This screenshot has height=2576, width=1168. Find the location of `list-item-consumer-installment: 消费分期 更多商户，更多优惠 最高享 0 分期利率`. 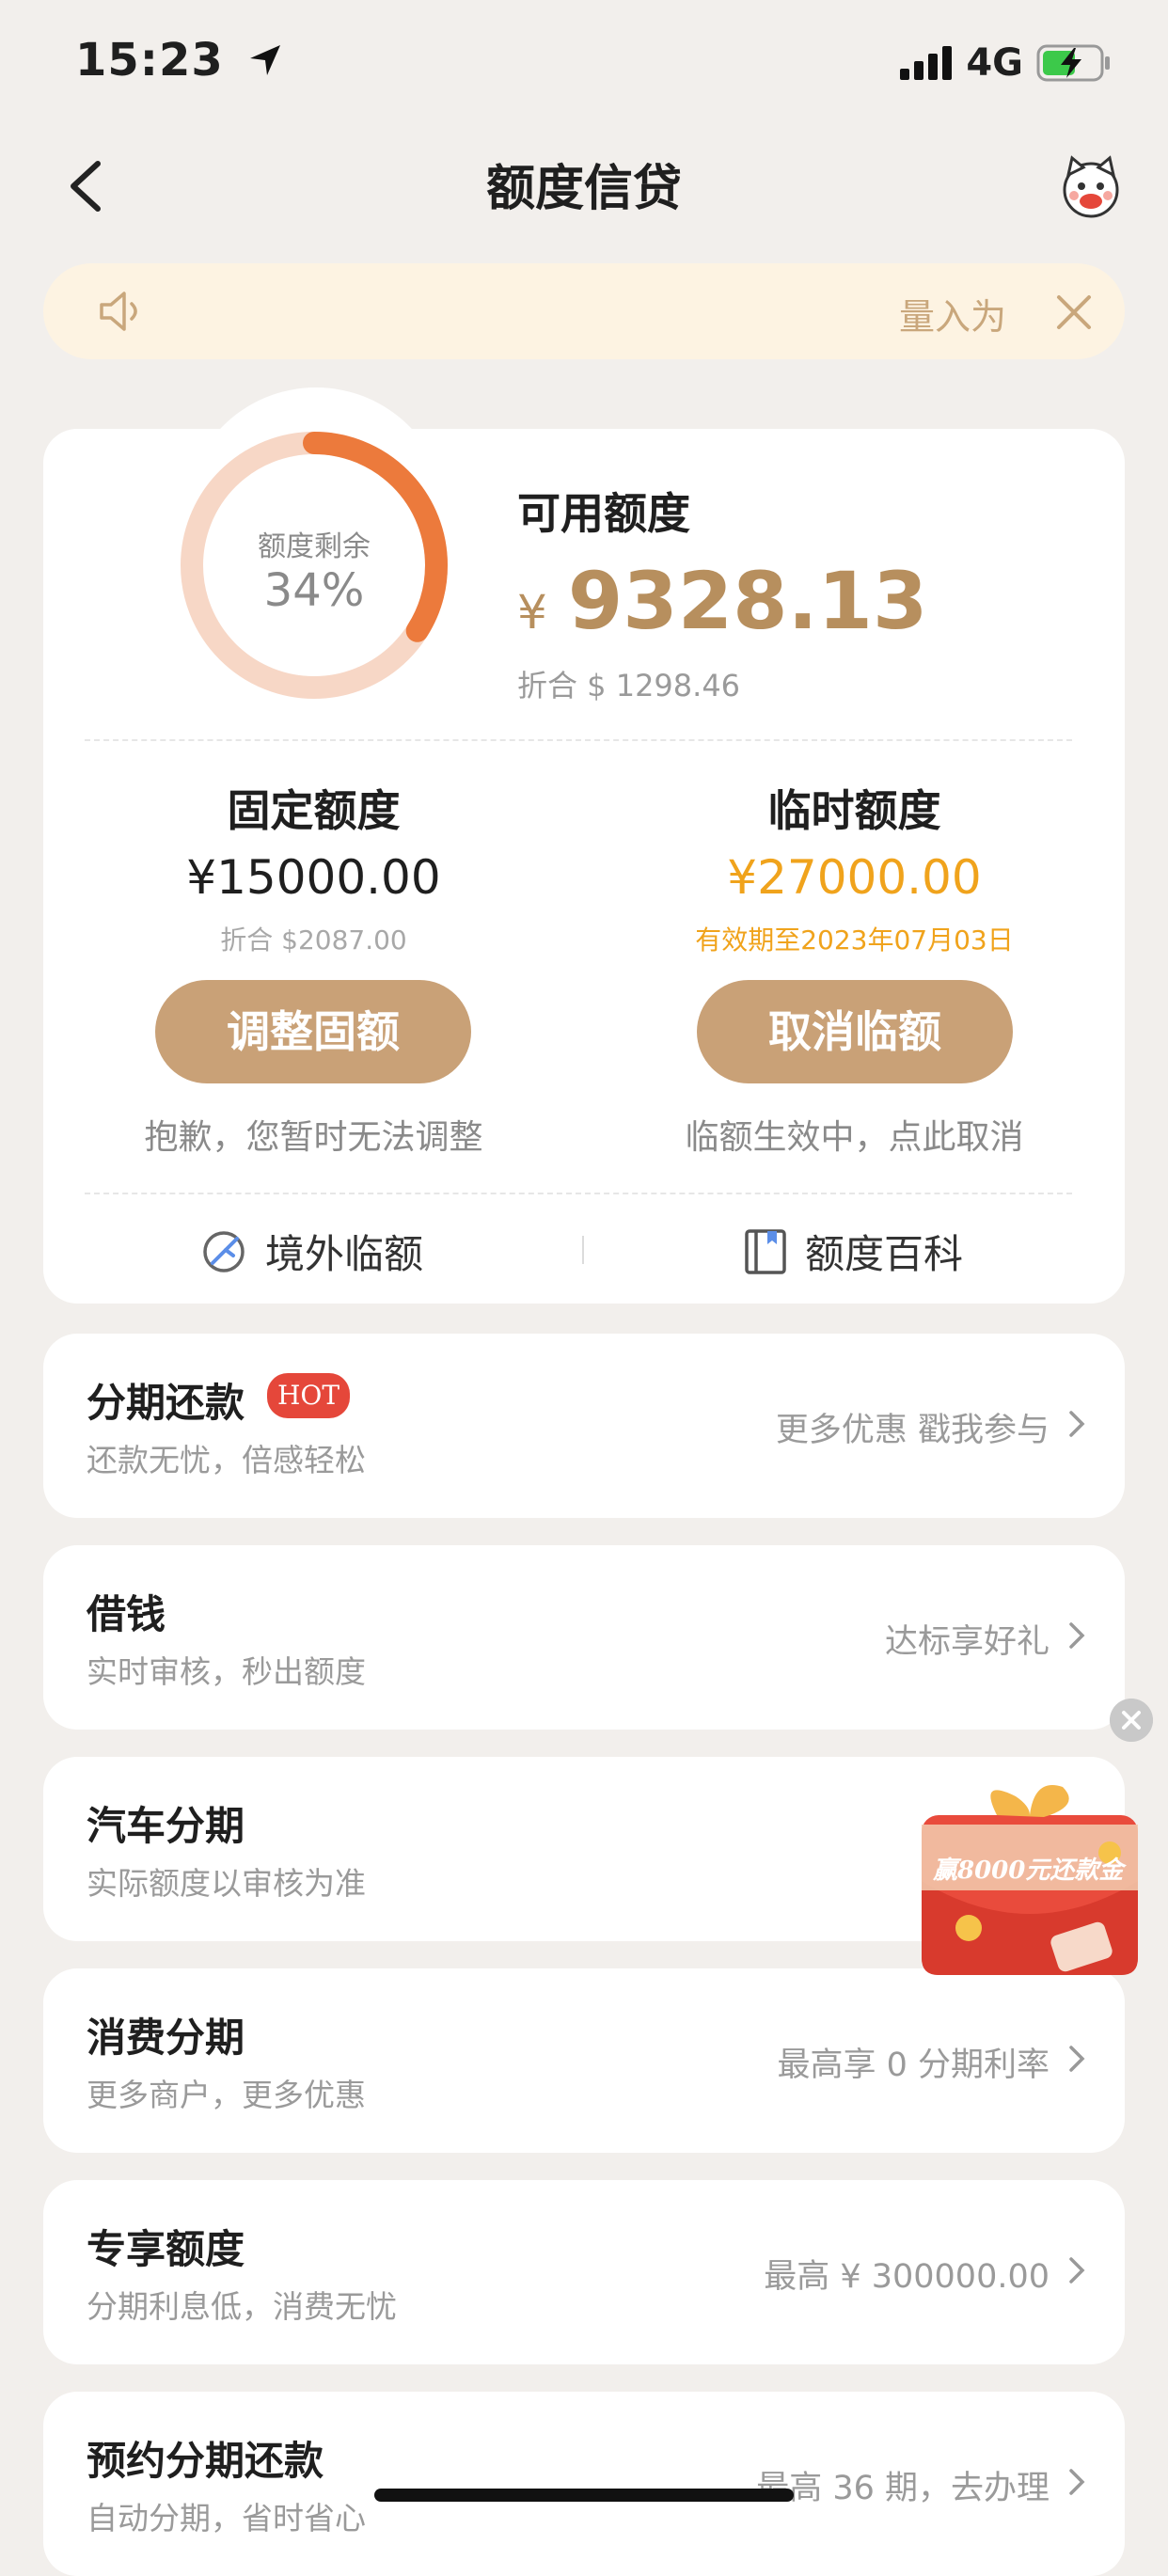

list-item-consumer-installment: 消费分期 更多商户，更多优惠 最高享 0 分期利率 is located at coordinates (584, 2060).